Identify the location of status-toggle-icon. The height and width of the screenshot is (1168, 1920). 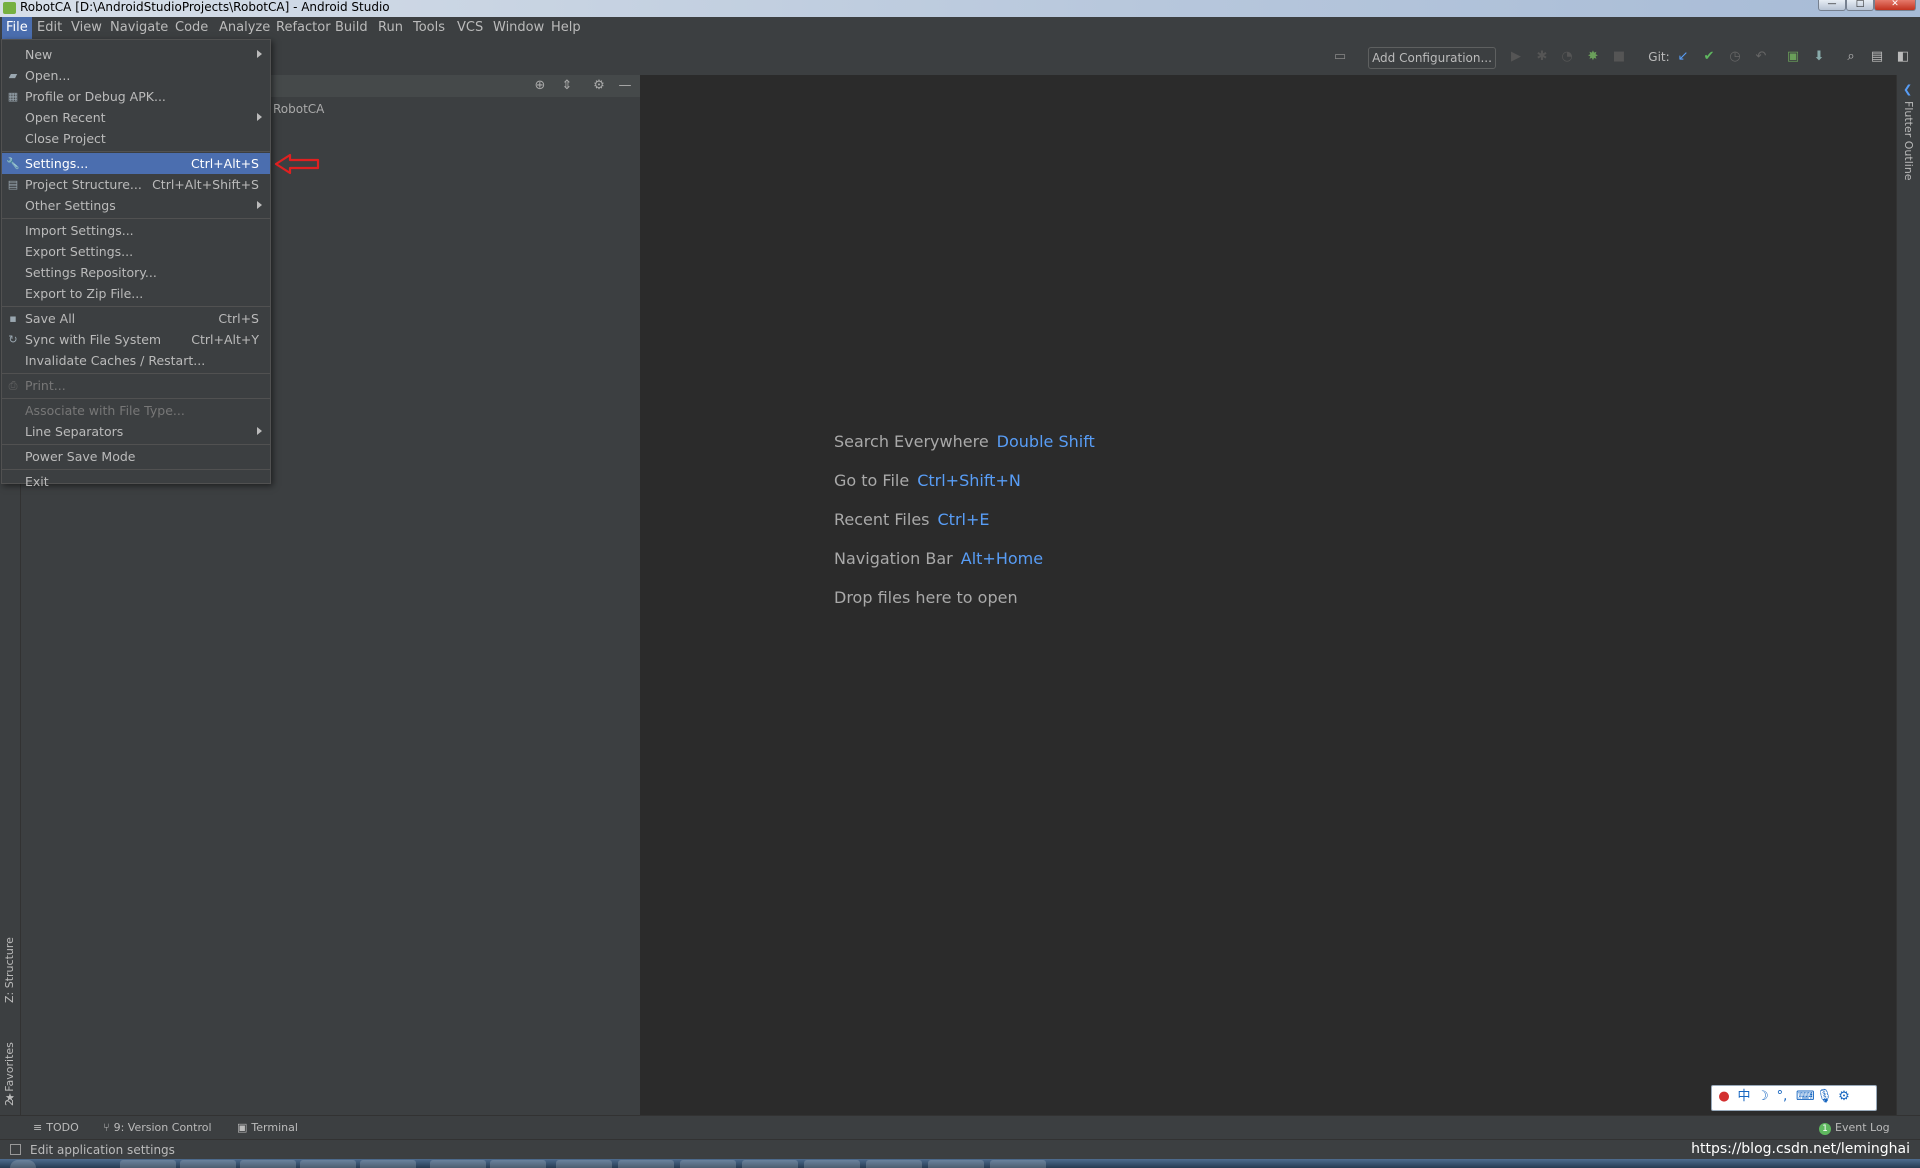
(15, 1149).